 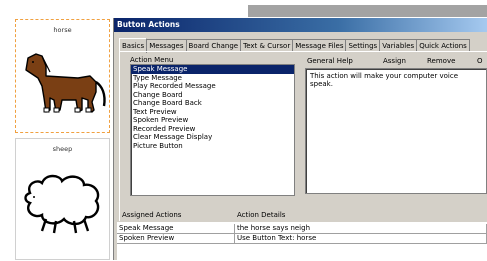 What do you see at coordinates (152, 215) in the screenshot?
I see `col-assigned-actions: Assigned Actions` at bounding box center [152, 215].